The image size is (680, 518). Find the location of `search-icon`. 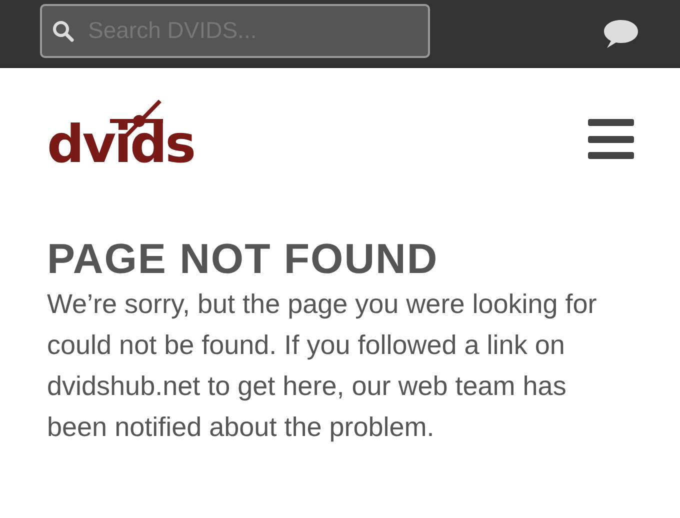

search-icon is located at coordinates (63, 31).